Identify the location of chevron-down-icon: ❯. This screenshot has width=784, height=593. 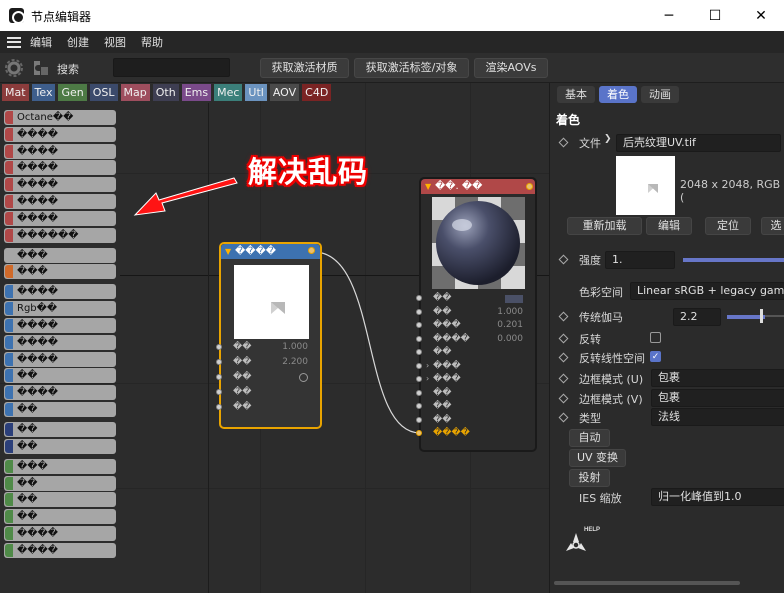
(608, 139).